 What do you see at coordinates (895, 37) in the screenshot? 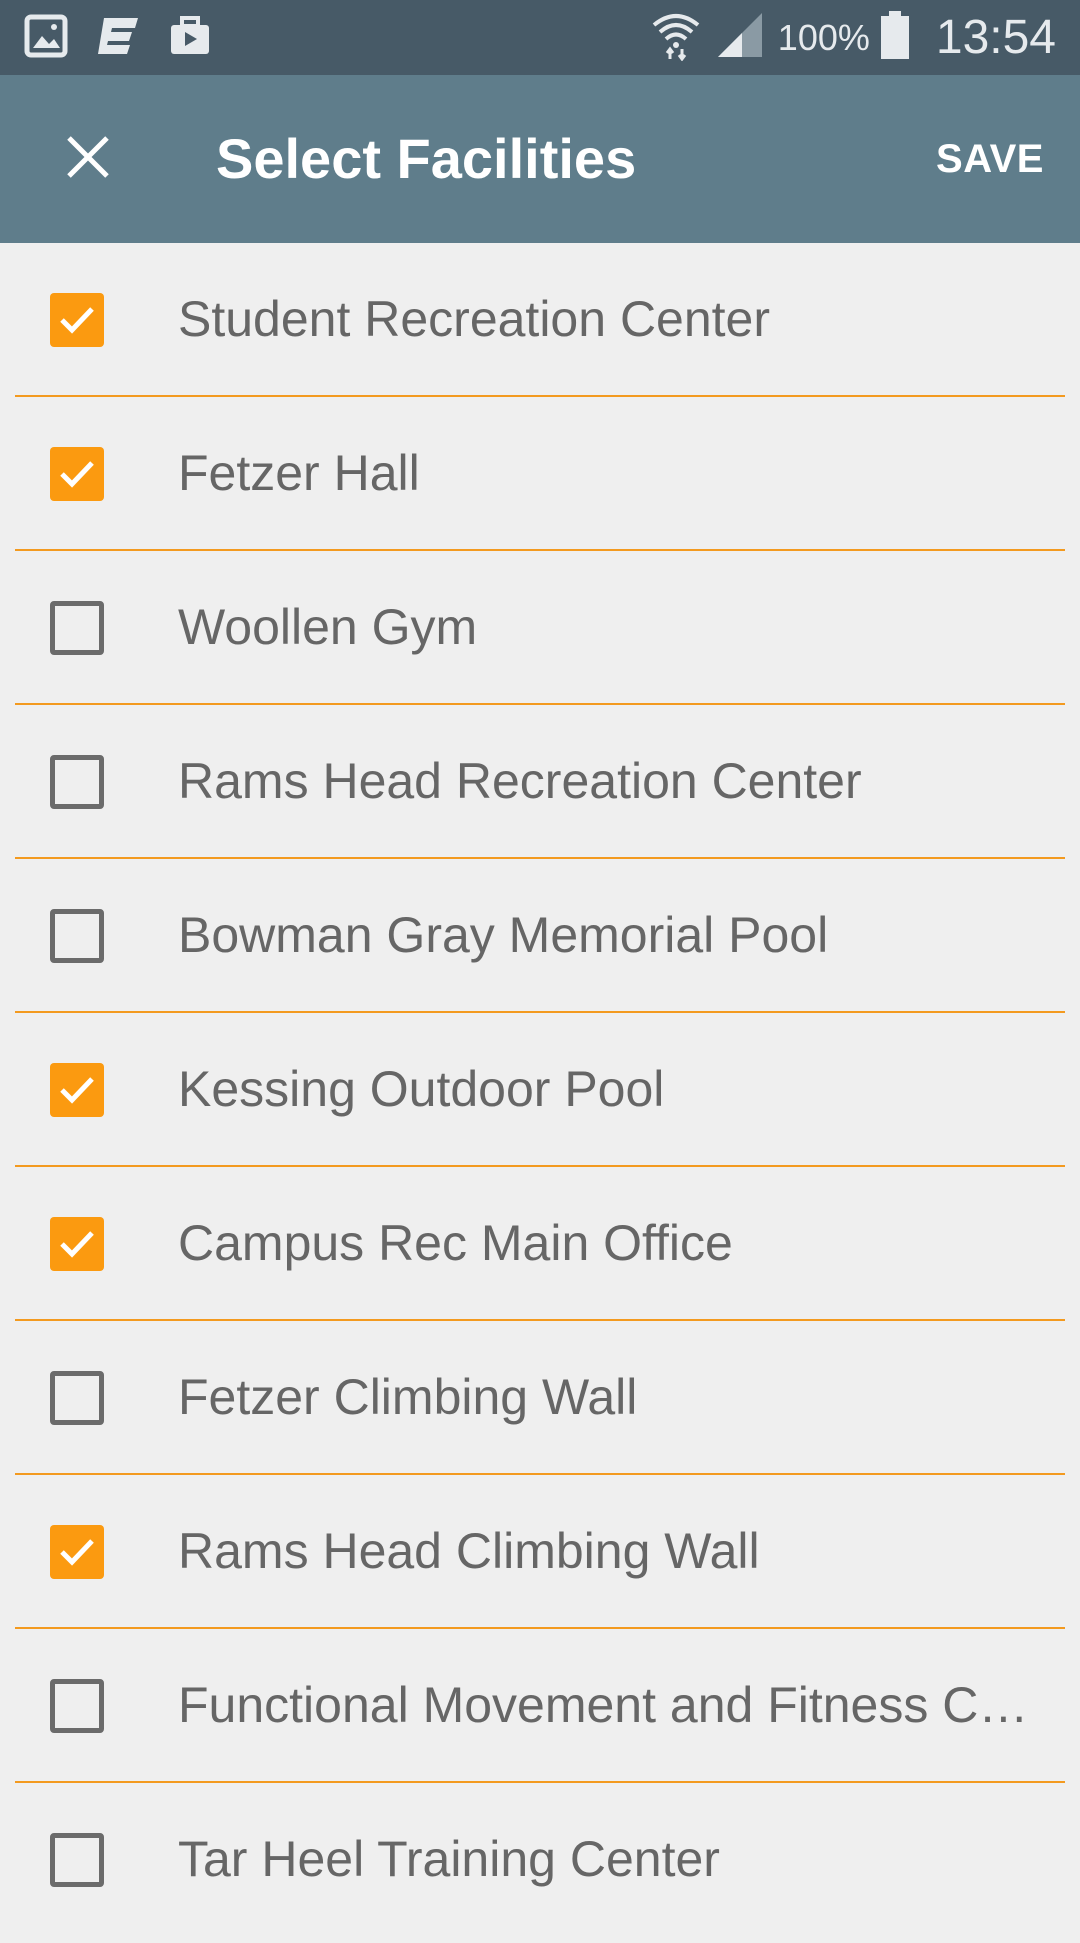
I see `battery-icon` at bounding box center [895, 37].